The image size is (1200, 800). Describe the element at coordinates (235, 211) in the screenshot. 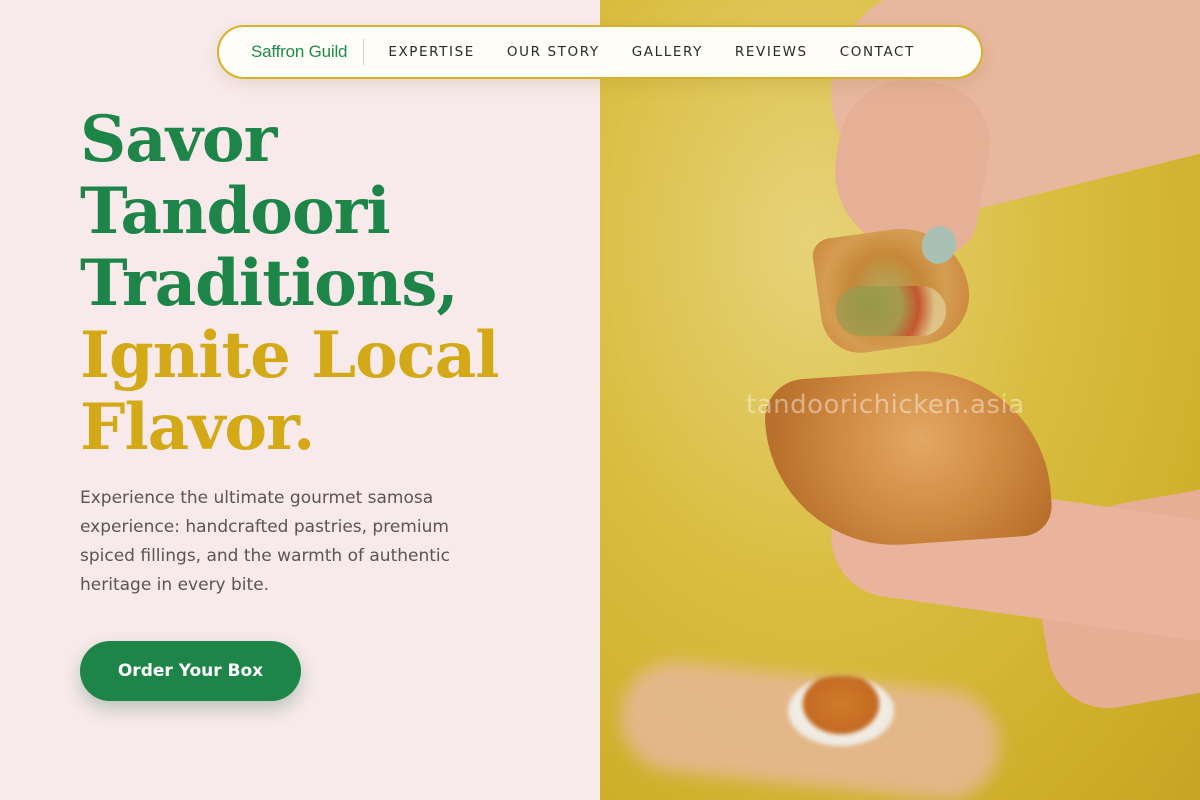

I see `headline-line: Tandoori` at that location.